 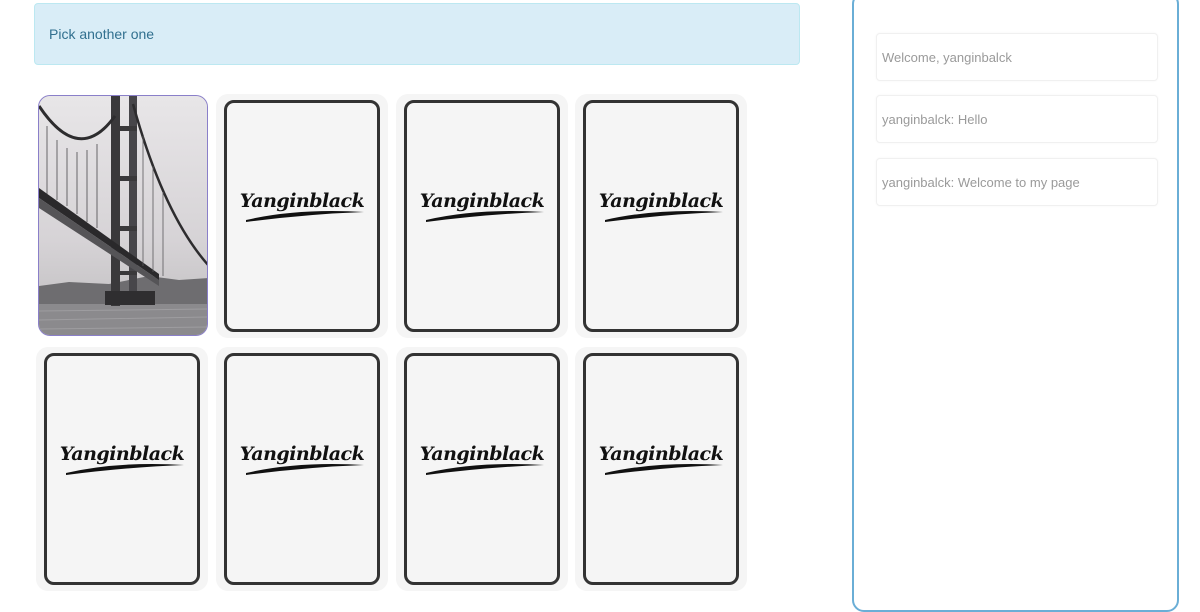 What do you see at coordinates (935, 119) in the screenshot?
I see `chat-message-text: yanginbalck: Hello` at bounding box center [935, 119].